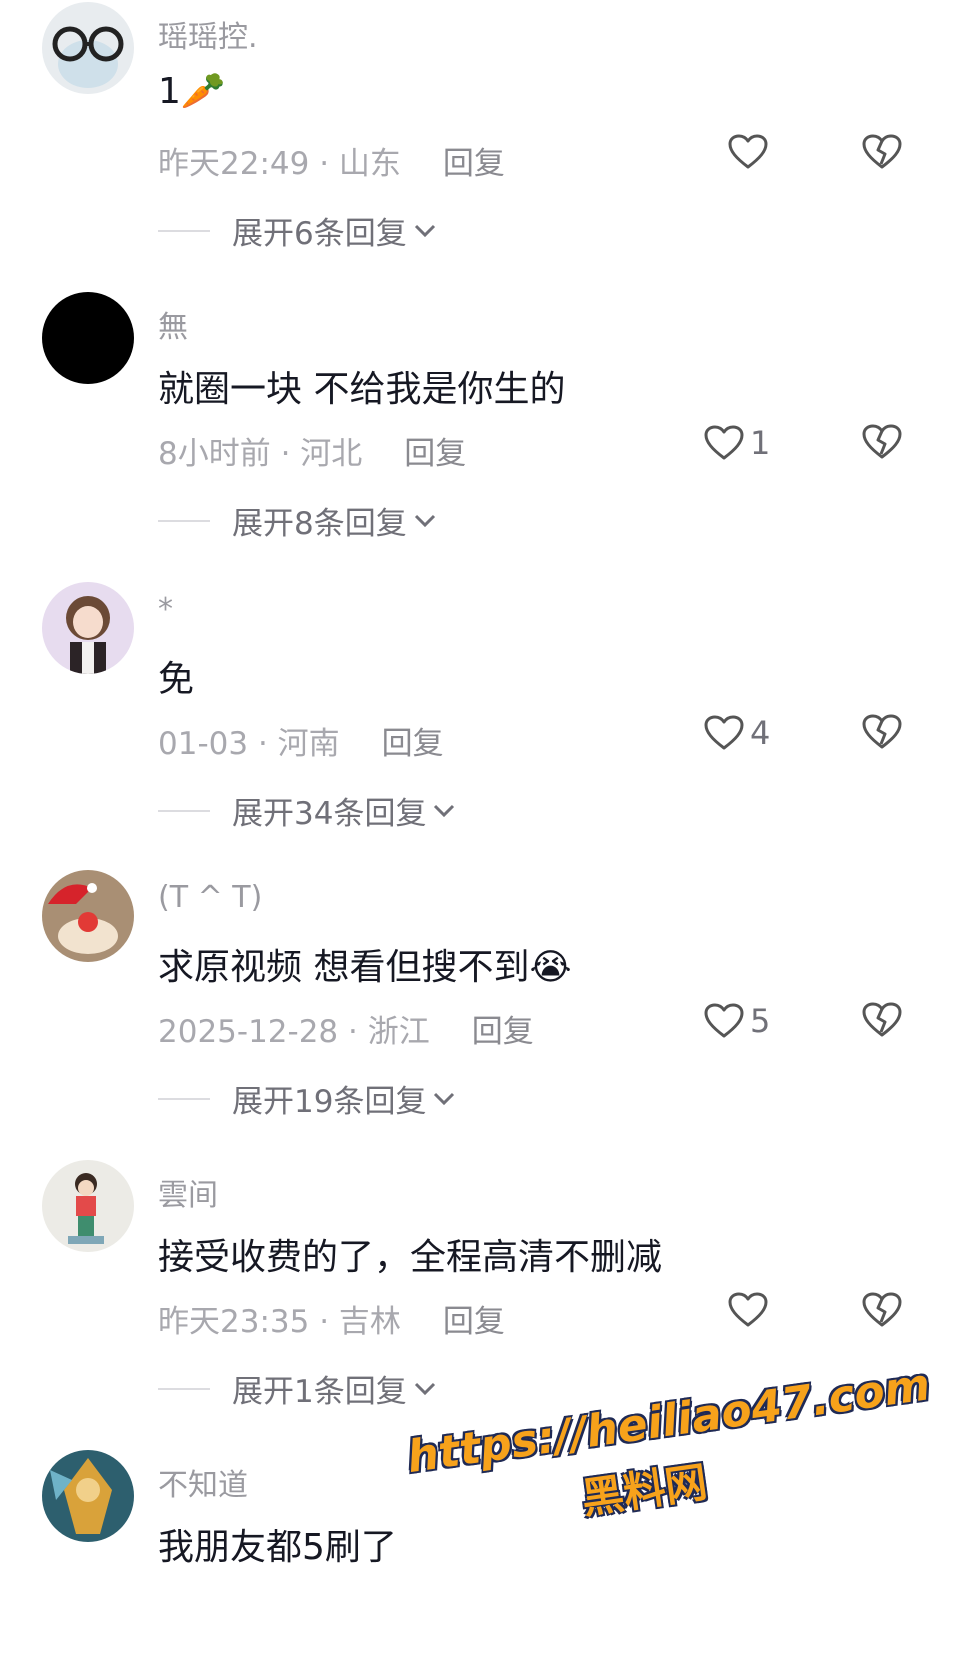  What do you see at coordinates (277, 1547) in the screenshot?
I see `comment-text: 我朋友都5刷了` at bounding box center [277, 1547].